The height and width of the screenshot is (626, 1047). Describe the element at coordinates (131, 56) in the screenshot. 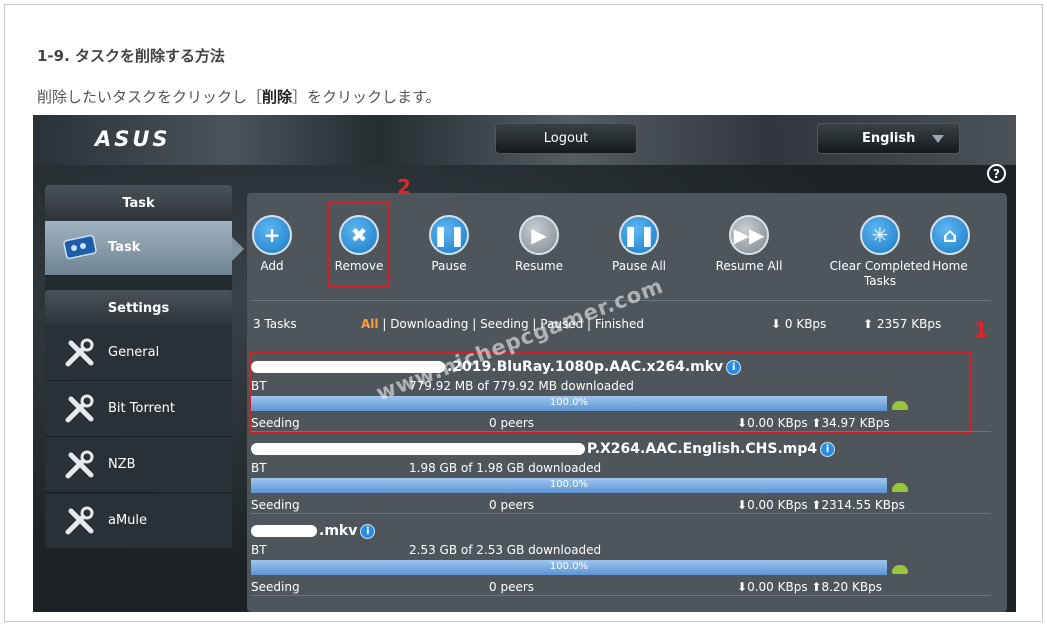

I see `section-heading: 1-9. タスクを削除する方法` at that location.